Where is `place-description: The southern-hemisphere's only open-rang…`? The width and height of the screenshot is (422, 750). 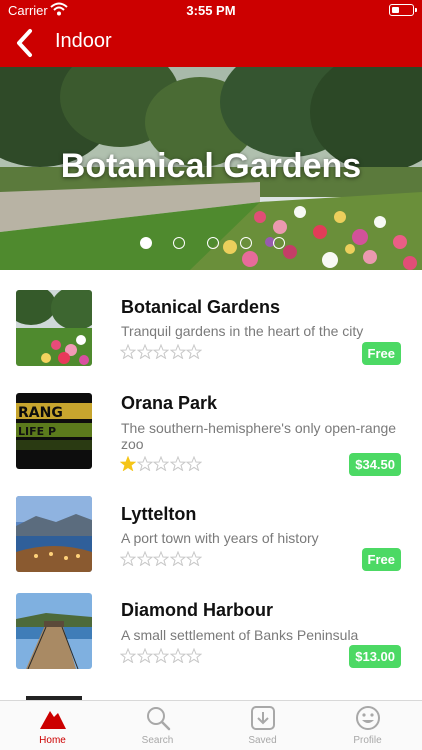 place-description: The southern-hemisphere's only open-rang… is located at coordinates (259, 436).